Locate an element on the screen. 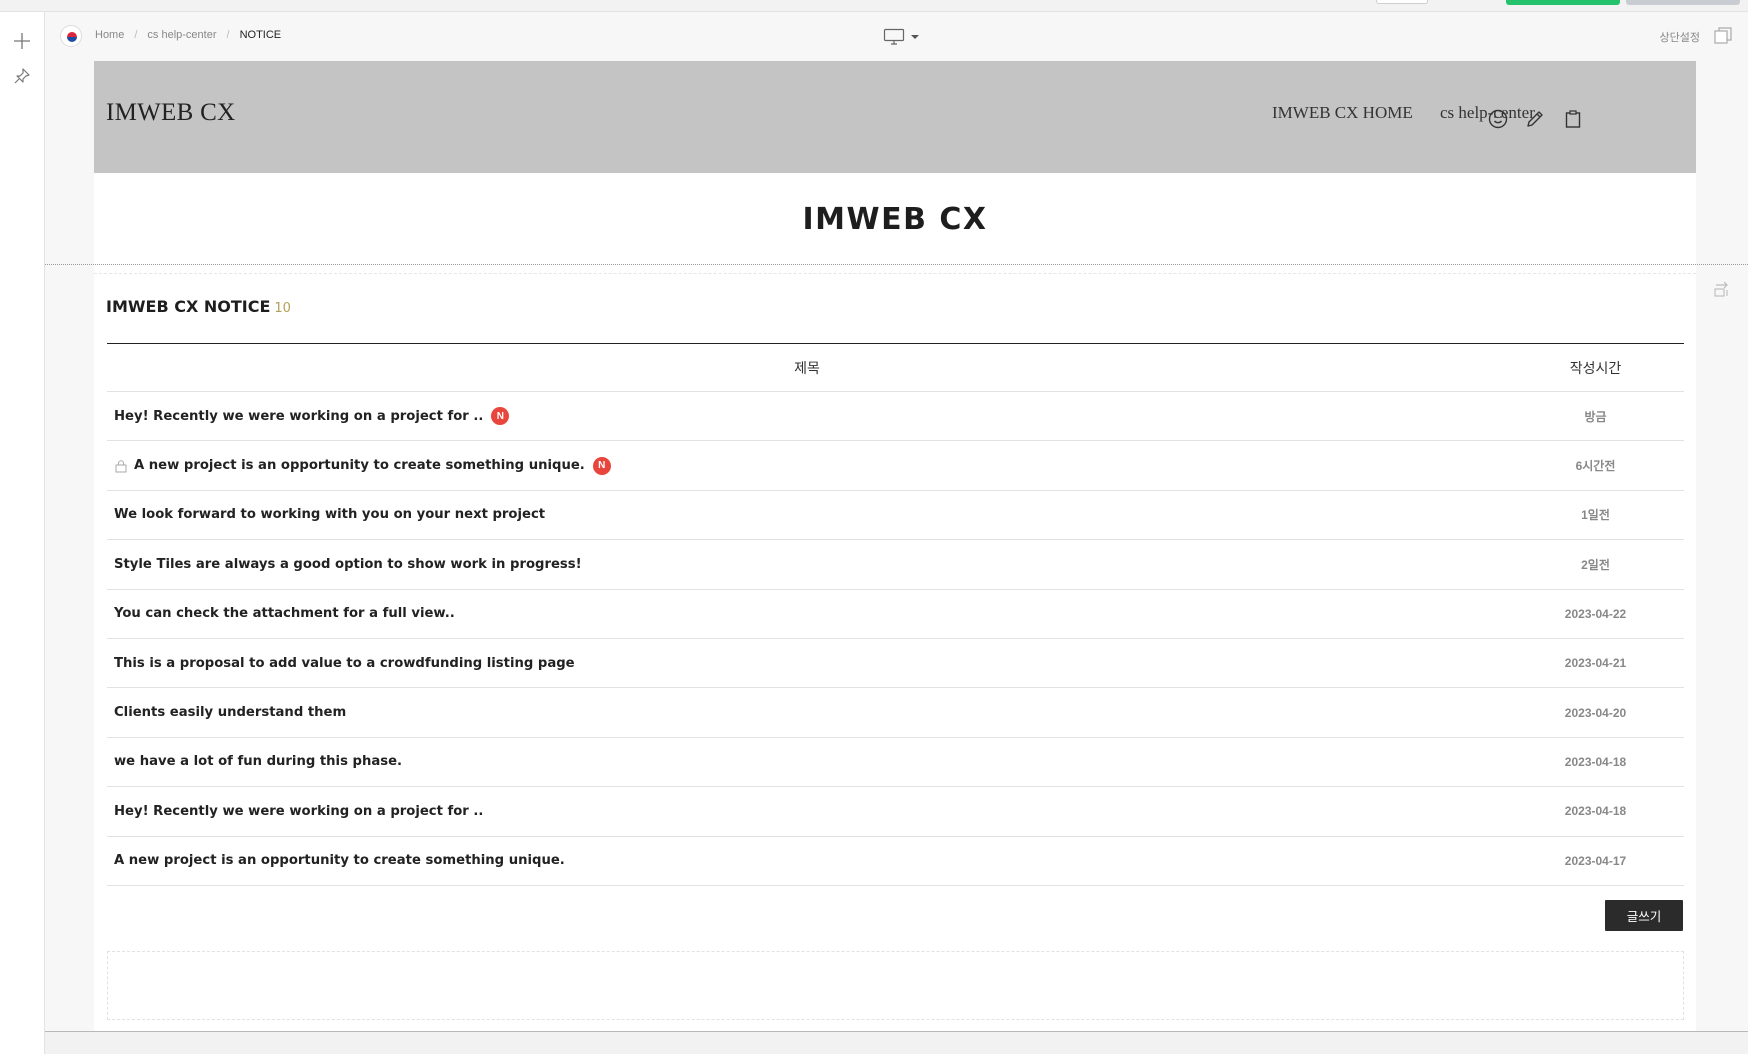  plus-icon is located at coordinates (22, 41).